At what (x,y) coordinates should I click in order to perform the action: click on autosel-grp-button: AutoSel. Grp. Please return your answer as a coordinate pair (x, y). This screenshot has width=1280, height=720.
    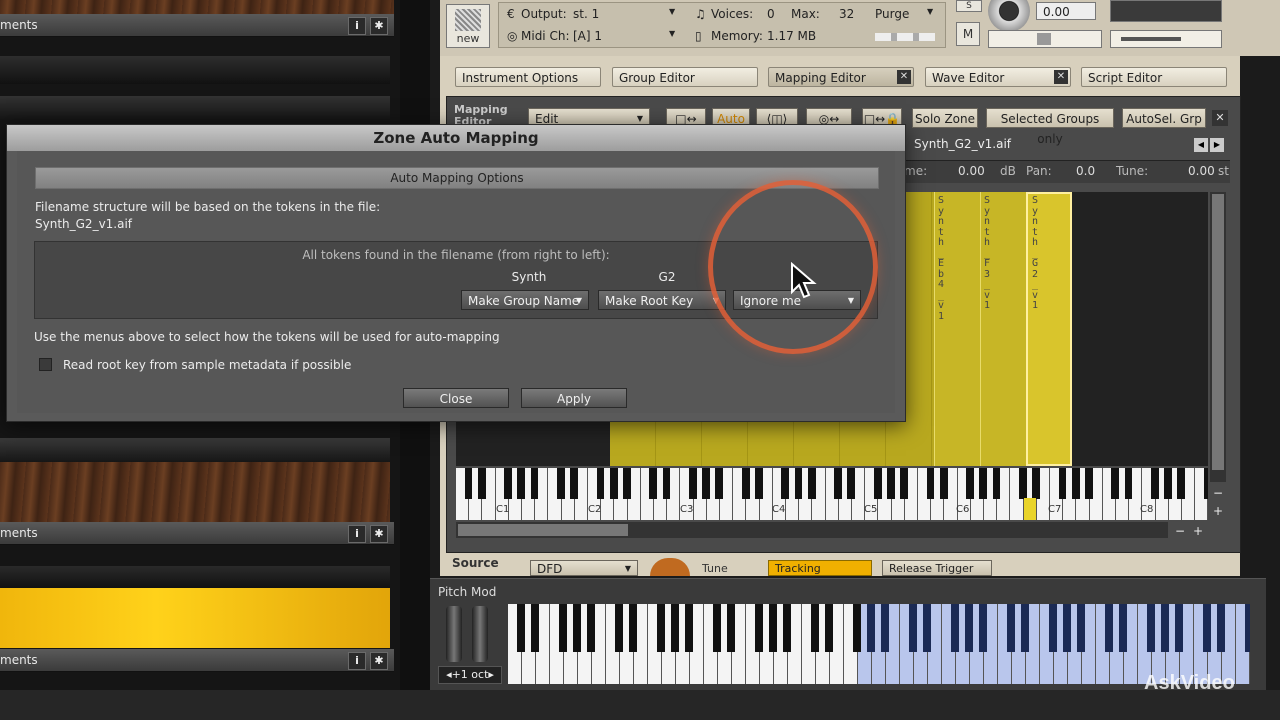
    Looking at the image, I should click on (1164, 118).